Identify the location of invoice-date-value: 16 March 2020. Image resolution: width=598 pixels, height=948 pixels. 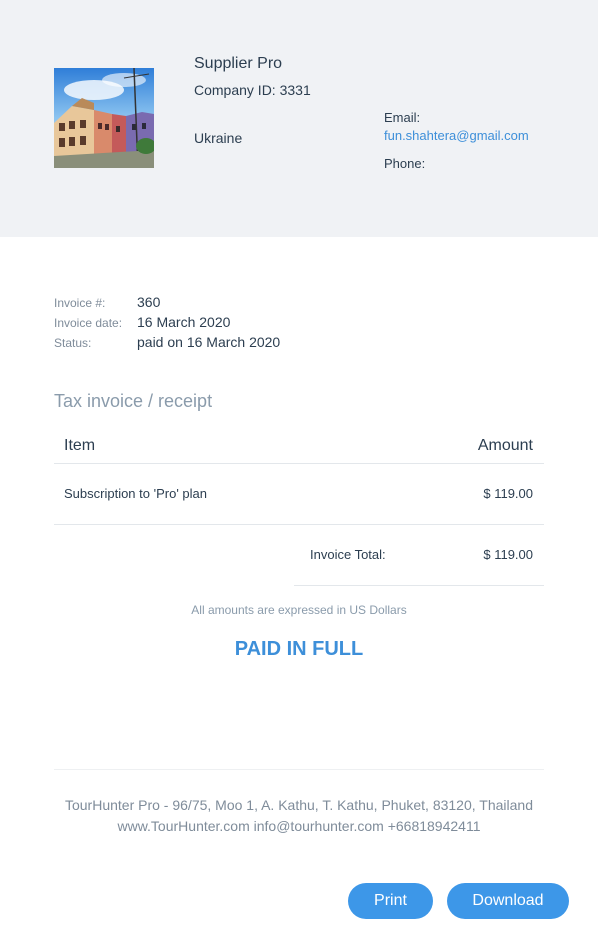
(184, 322).